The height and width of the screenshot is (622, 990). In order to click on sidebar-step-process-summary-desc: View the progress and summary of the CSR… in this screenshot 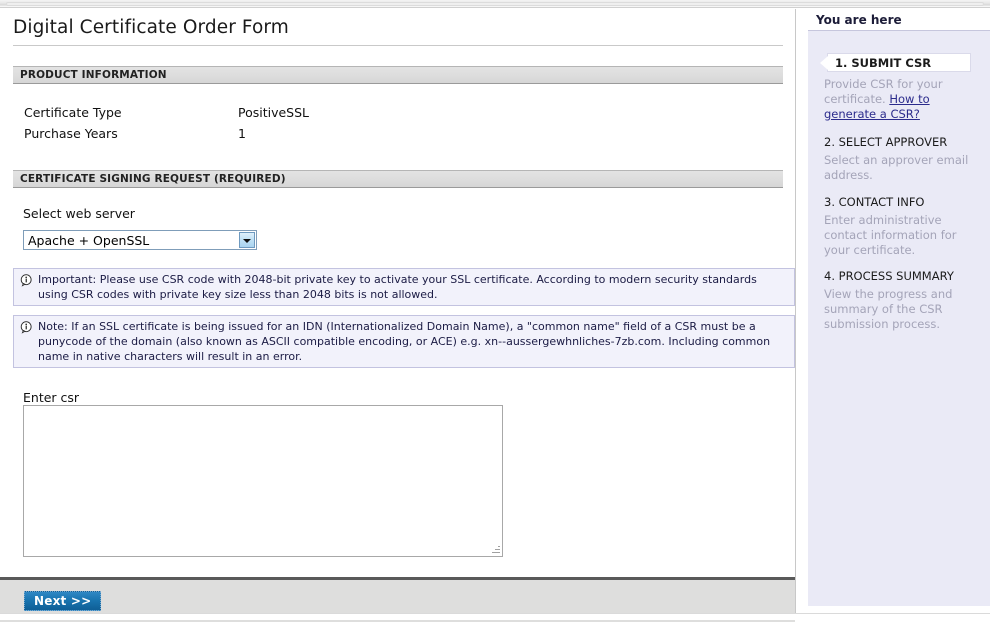, I will do `click(888, 309)`.